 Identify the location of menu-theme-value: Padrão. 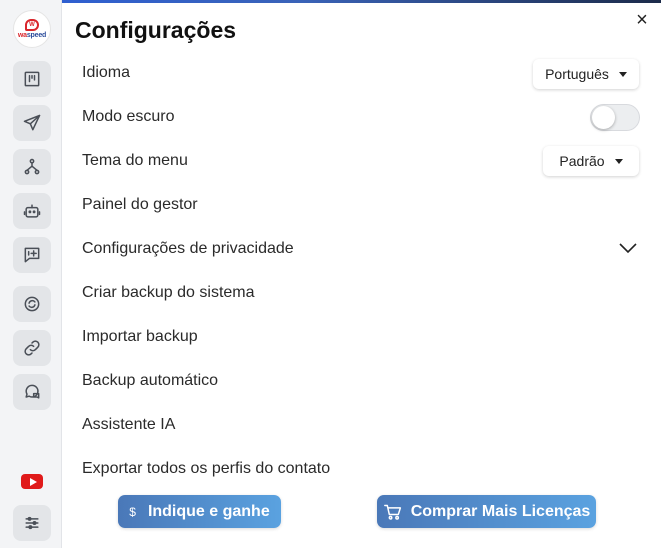
(582, 161).